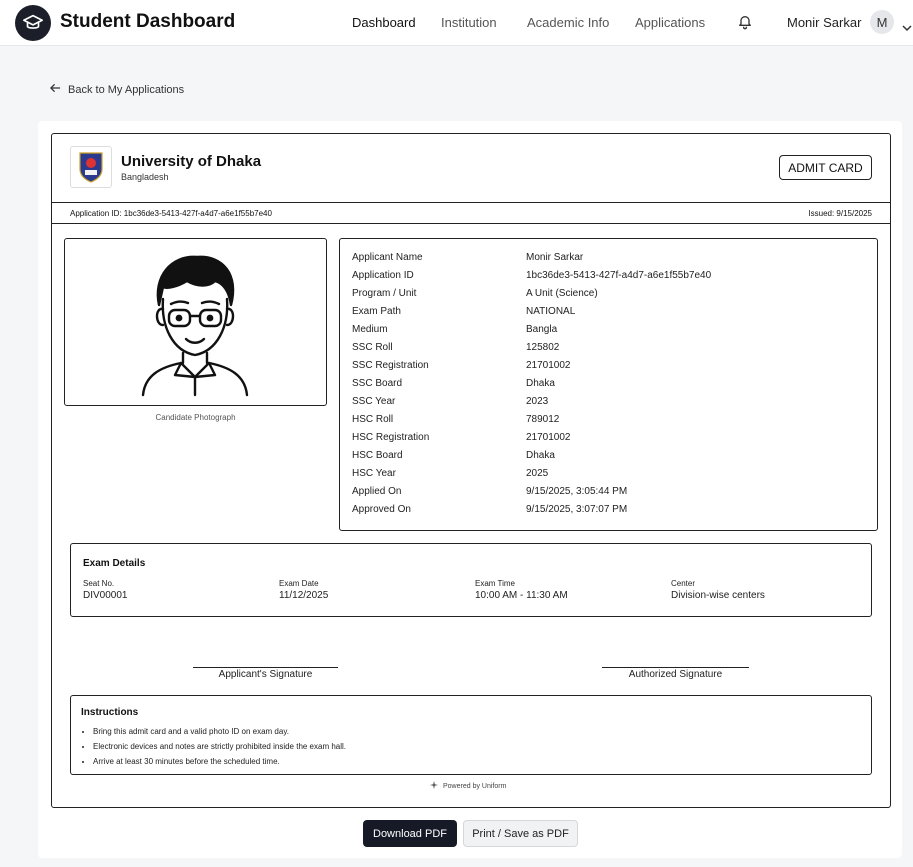  Describe the element at coordinates (387, 257) in the screenshot. I see `detail-label: Applicant Name` at that location.